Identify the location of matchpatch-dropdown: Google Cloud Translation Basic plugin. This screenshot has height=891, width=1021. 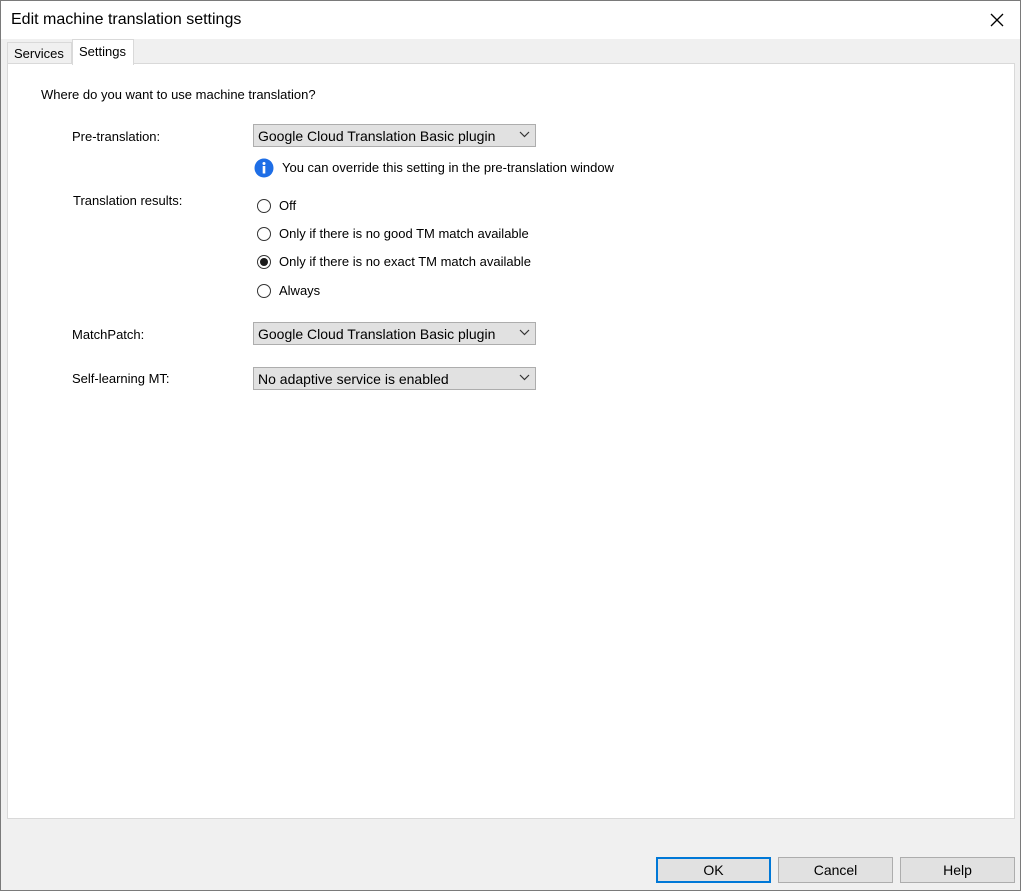
(394, 333).